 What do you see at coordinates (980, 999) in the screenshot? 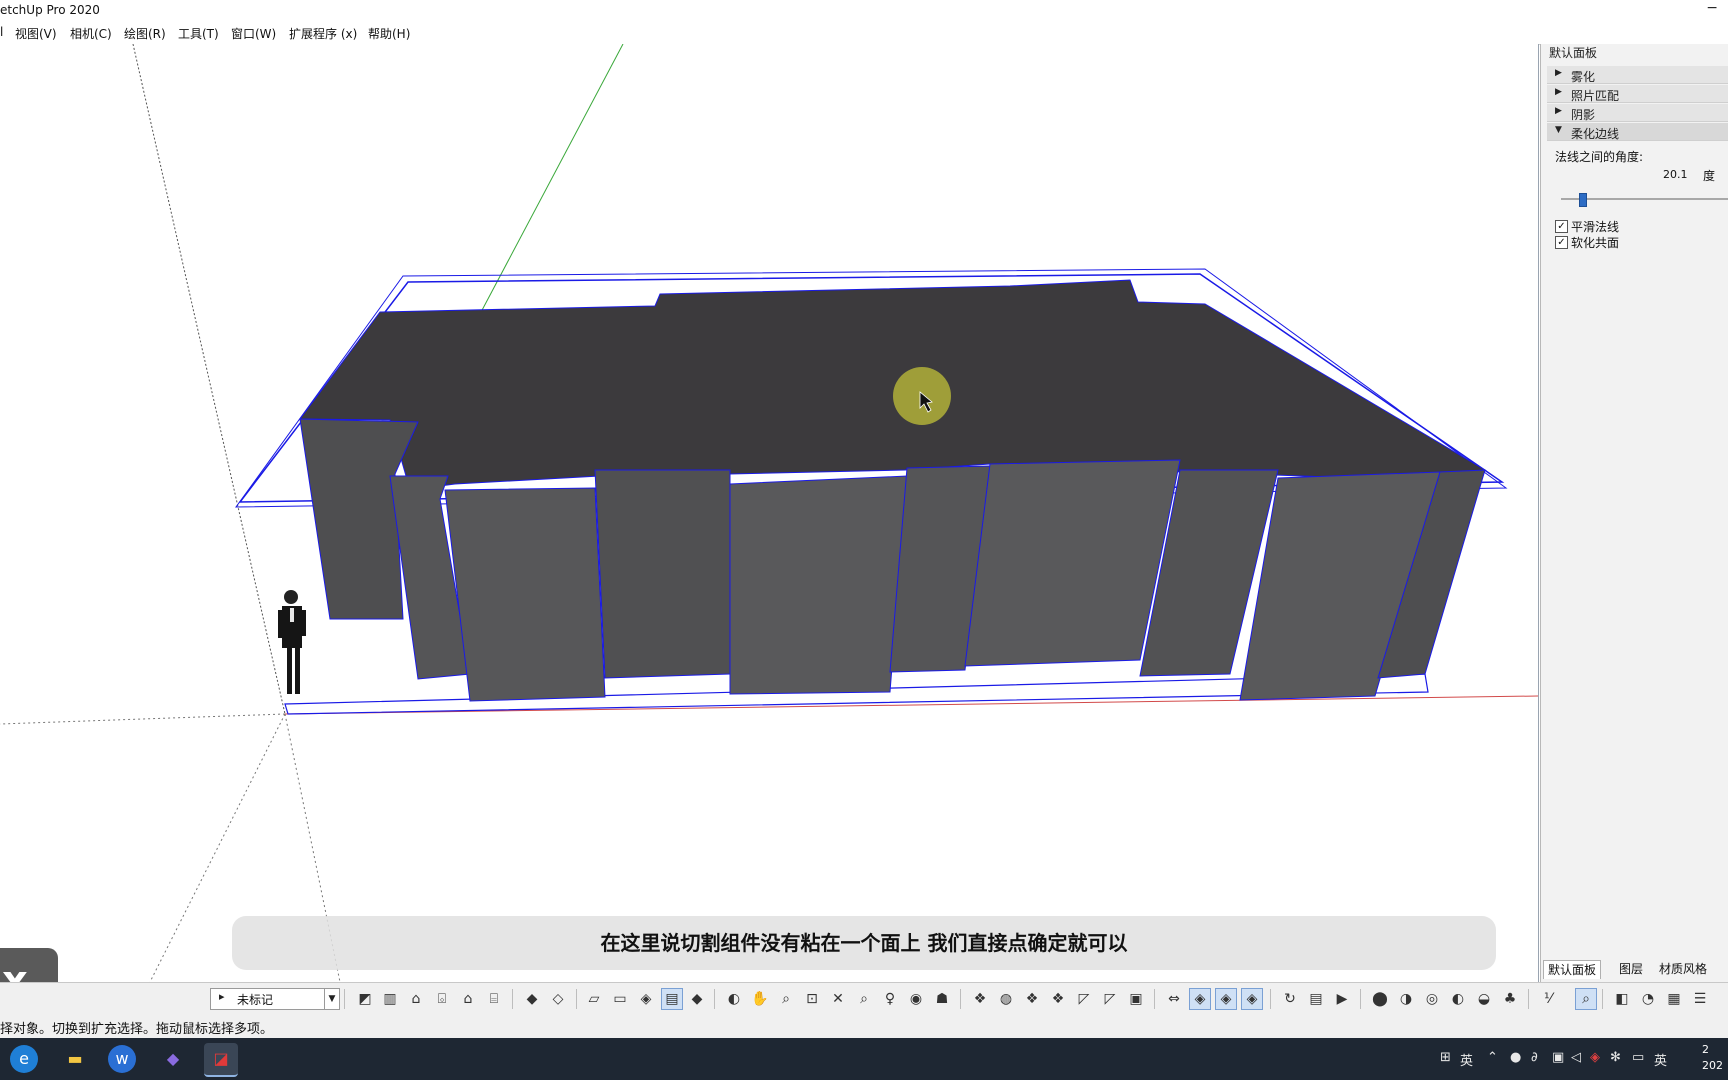
I see `components-icon: ❖` at bounding box center [980, 999].